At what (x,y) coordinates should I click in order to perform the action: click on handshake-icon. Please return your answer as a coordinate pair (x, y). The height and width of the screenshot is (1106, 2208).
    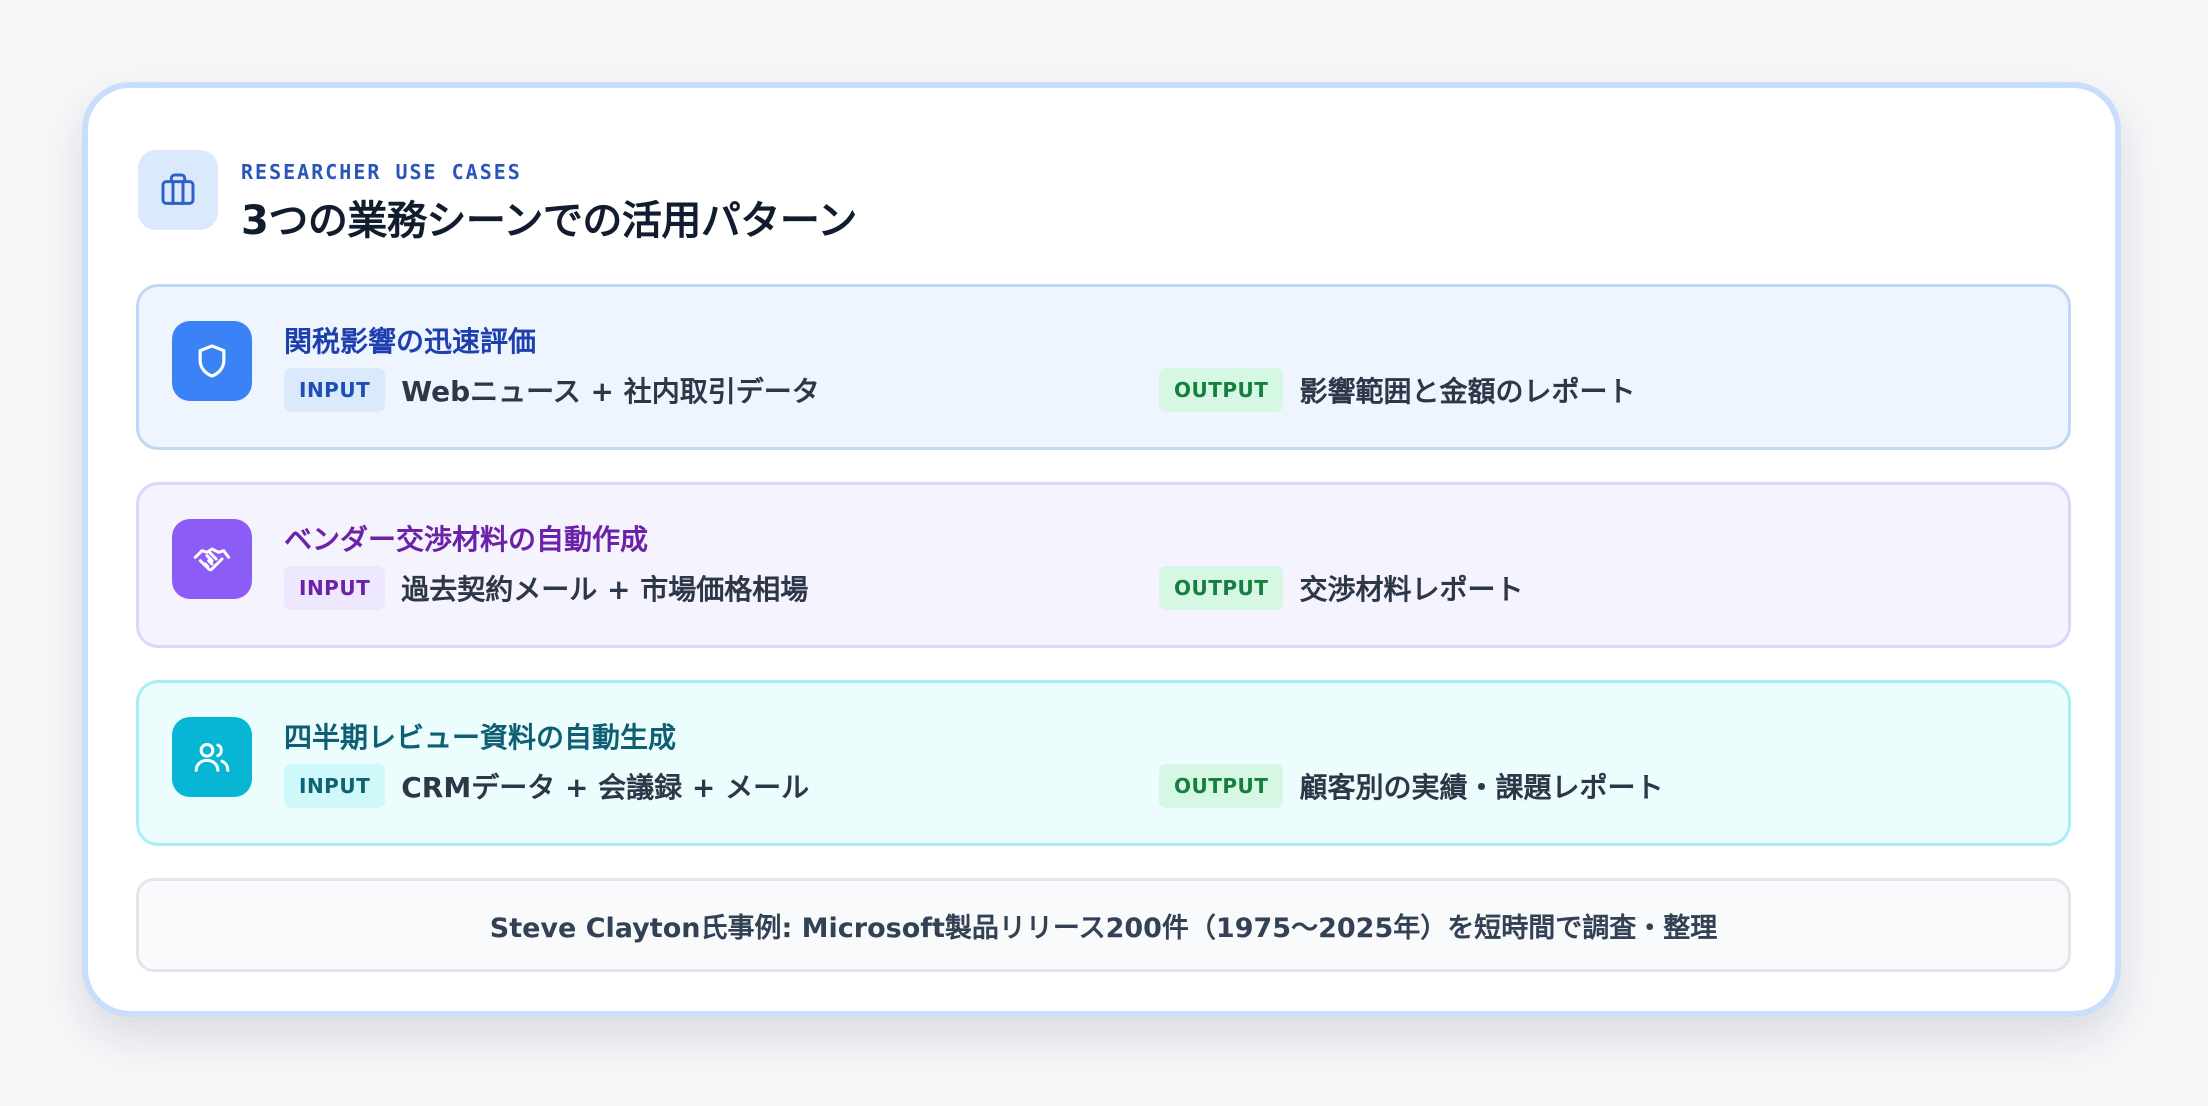
    Looking at the image, I should click on (212, 559).